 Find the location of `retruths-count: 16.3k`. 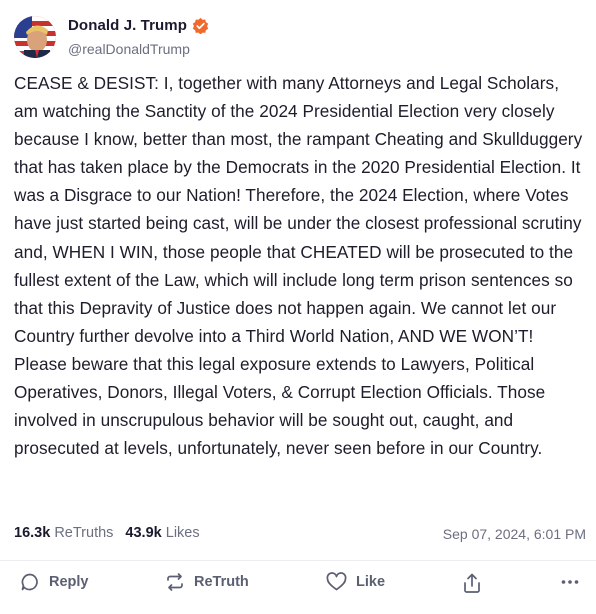

retruths-count: 16.3k is located at coordinates (32, 533).